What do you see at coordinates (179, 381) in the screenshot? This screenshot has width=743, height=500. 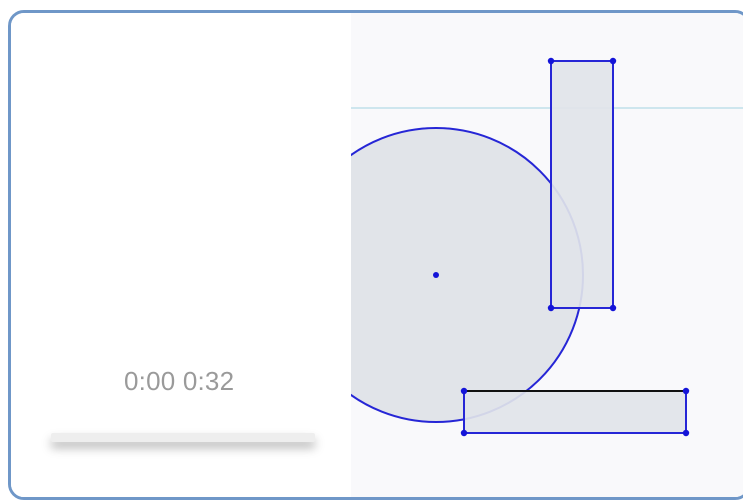 I see `time-readout: 0:00 0:32` at bounding box center [179, 381].